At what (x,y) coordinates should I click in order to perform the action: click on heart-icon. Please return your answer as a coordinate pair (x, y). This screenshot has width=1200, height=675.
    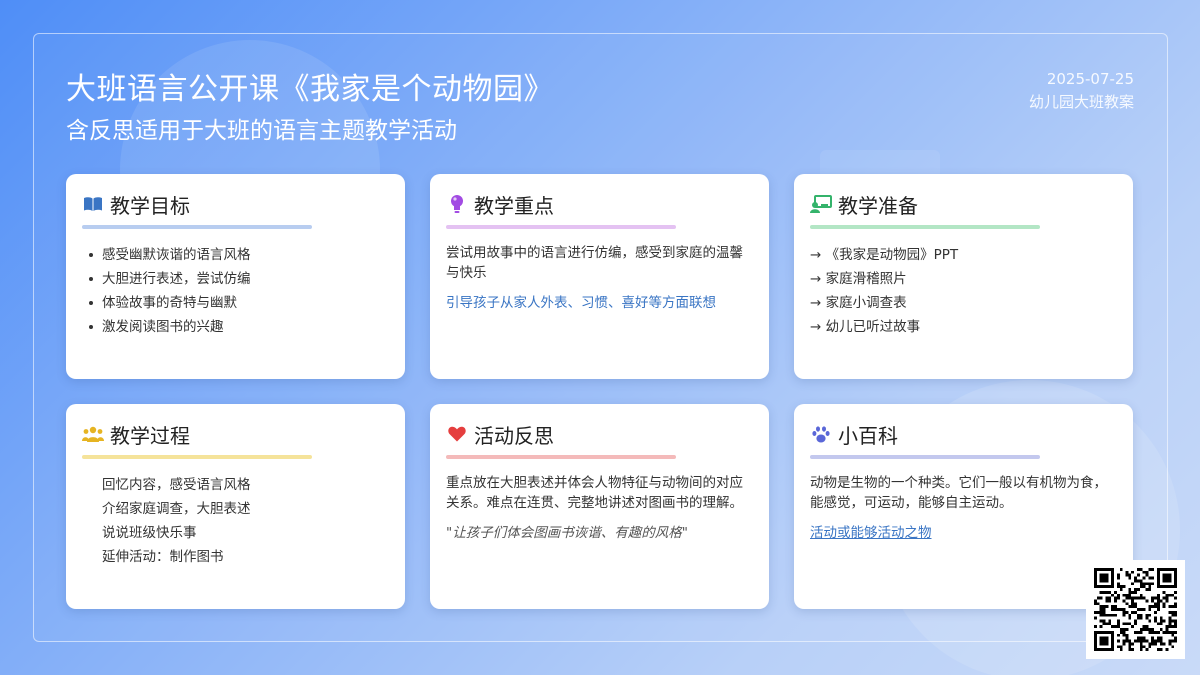
    Looking at the image, I should click on (457, 434).